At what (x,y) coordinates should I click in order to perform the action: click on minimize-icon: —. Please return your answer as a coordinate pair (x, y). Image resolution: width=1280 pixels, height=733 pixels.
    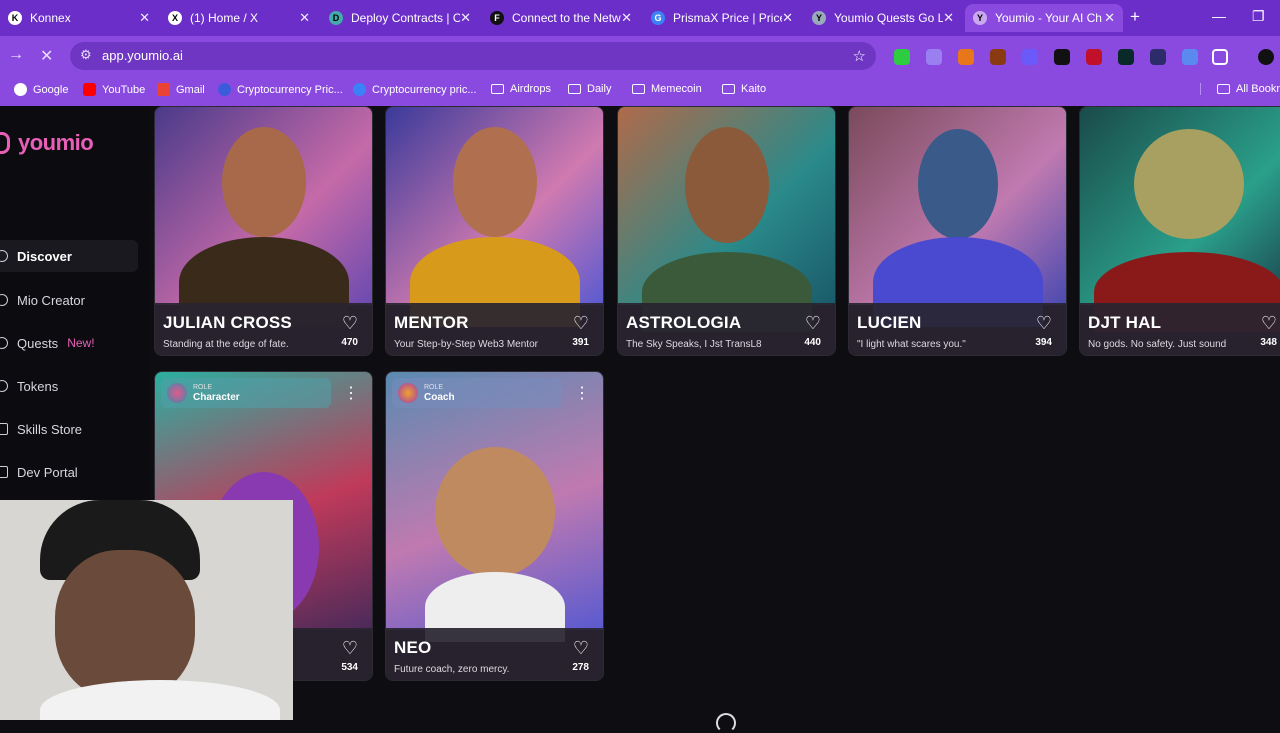
    Looking at the image, I should click on (1219, 16).